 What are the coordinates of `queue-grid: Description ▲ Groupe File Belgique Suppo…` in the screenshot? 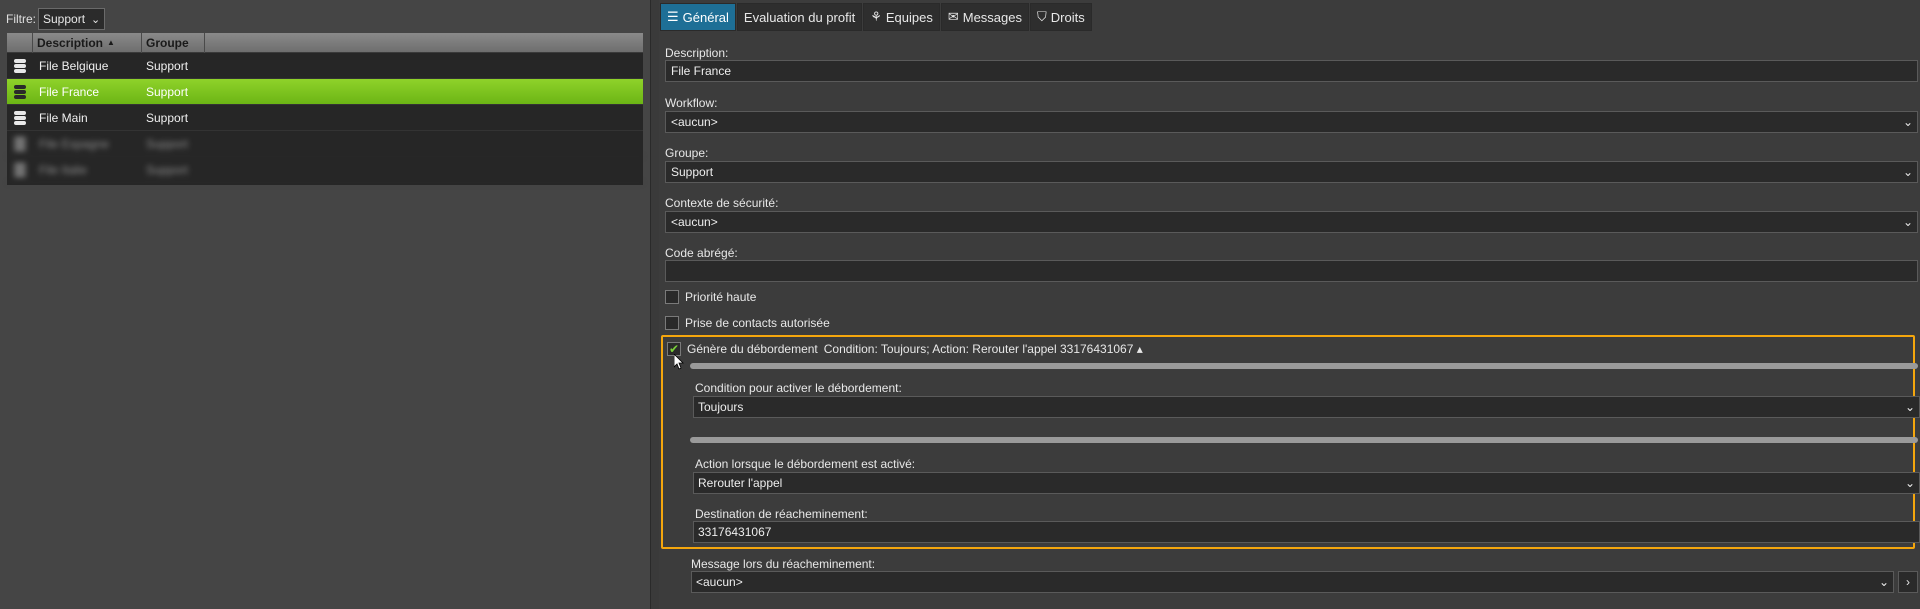 It's located at (325, 109).